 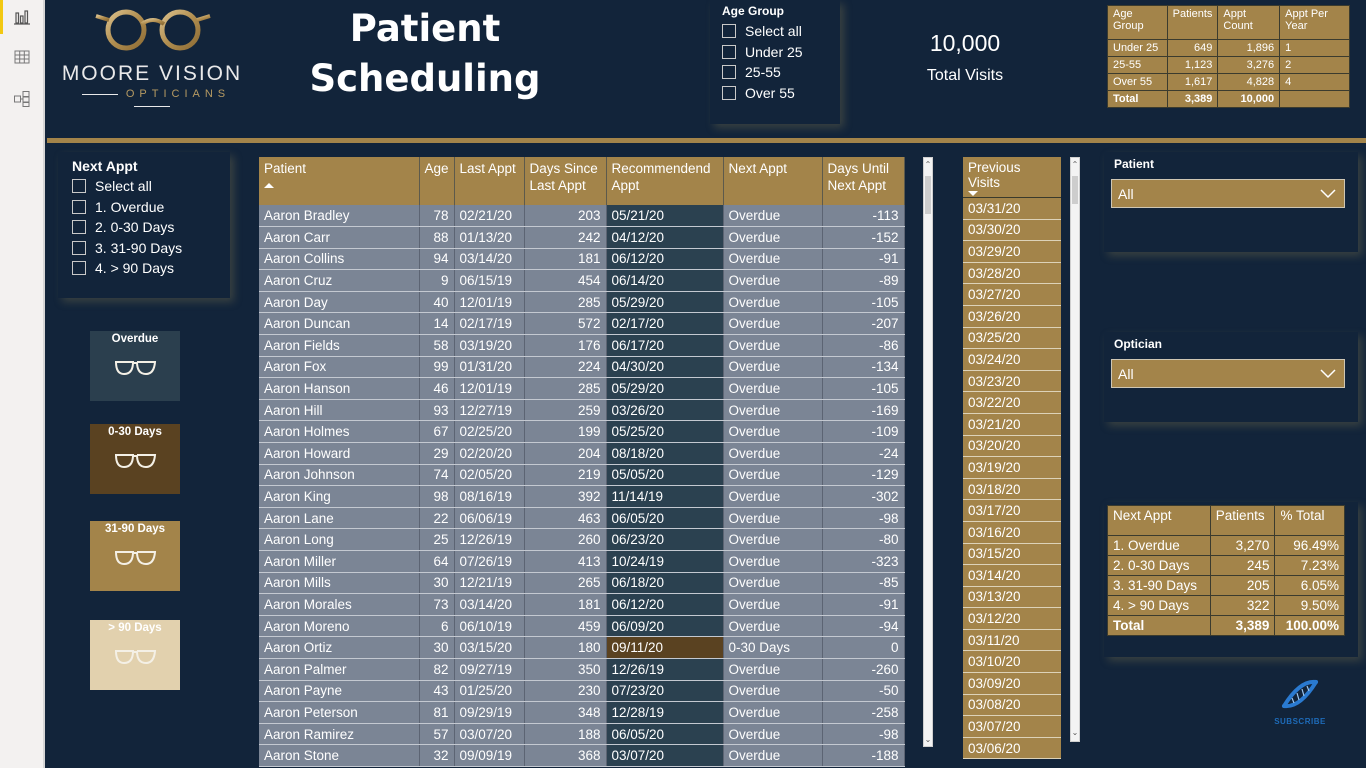 What do you see at coordinates (1012, 467) in the screenshot?
I see `table-row: 03/19/20` at bounding box center [1012, 467].